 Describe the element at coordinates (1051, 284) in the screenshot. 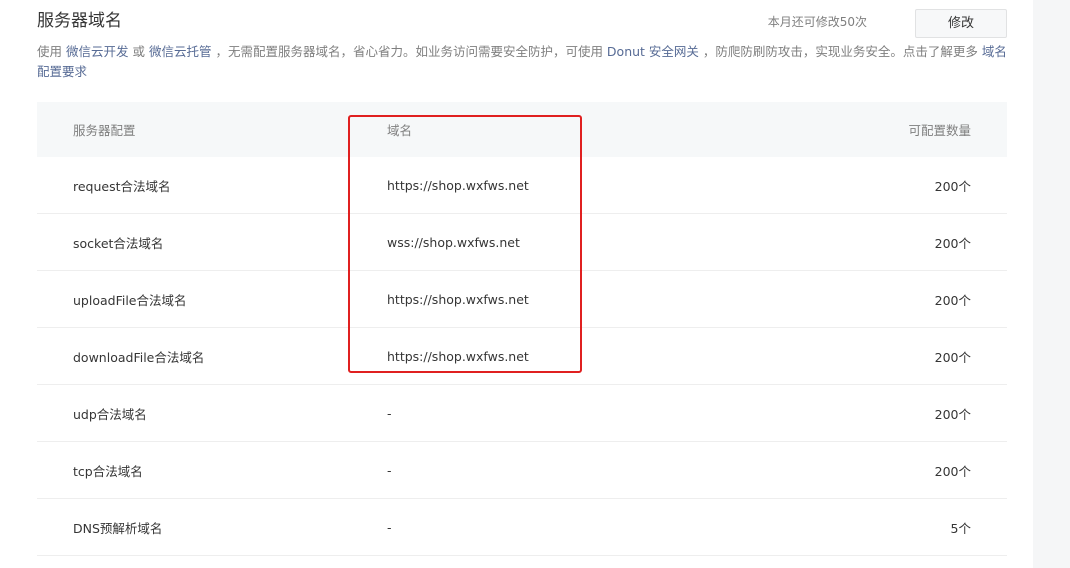

I see `page-background-gutter` at that location.